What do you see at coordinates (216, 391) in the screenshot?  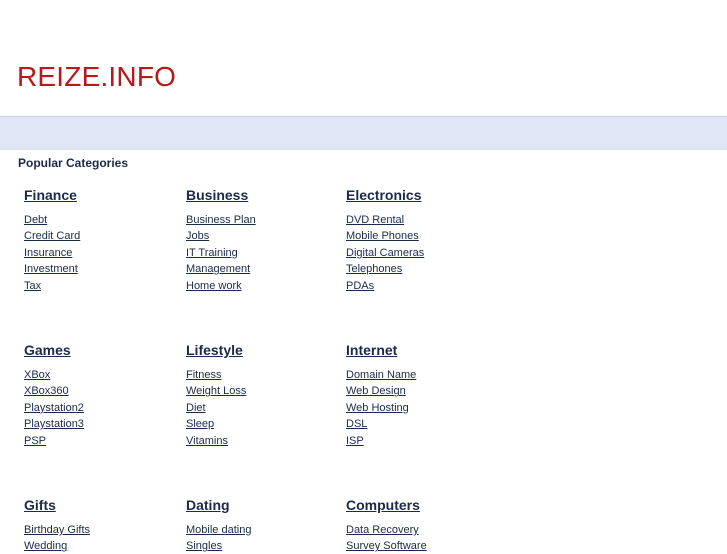 I see `category-link: Weight Loss` at bounding box center [216, 391].